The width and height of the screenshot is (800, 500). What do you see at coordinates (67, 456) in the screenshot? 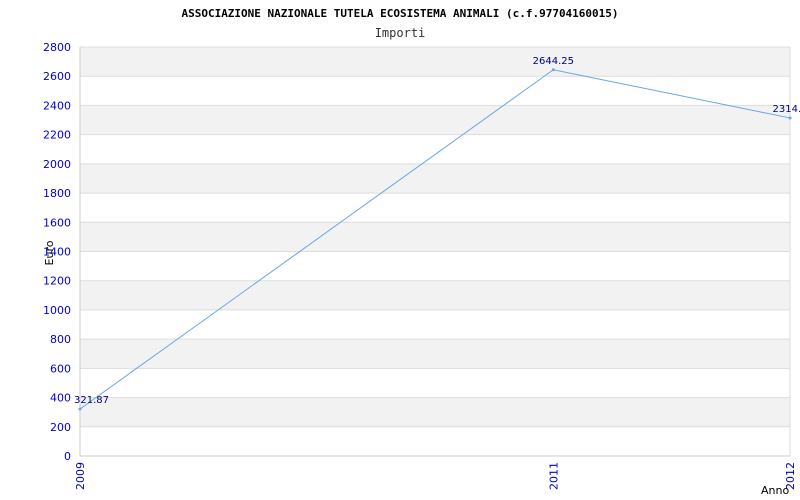
I see `y-tick-label: 0` at bounding box center [67, 456].